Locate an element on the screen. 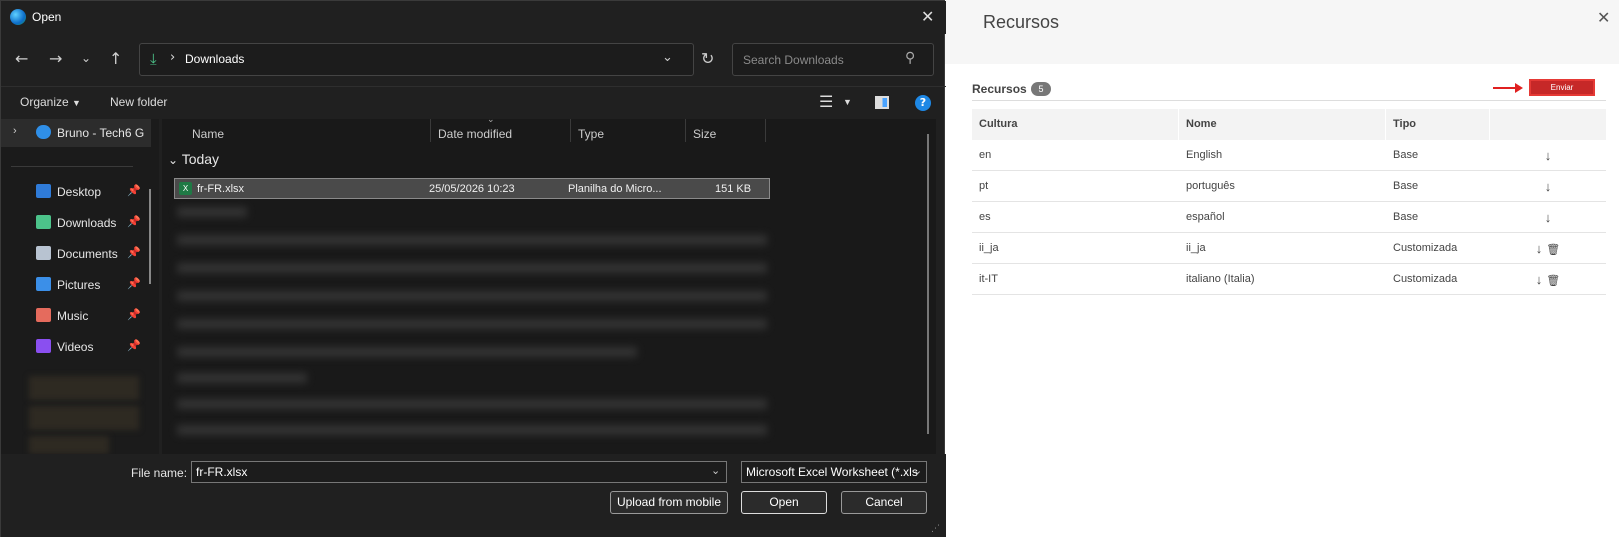  send-button: Enviar is located at coordinates (1562, 87).